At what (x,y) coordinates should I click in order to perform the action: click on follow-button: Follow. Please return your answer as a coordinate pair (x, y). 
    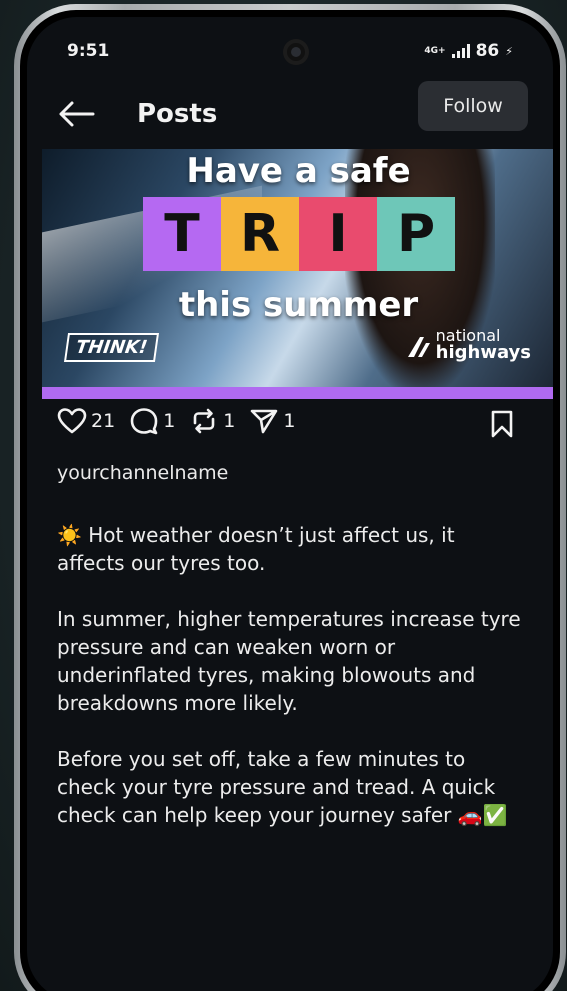
    Looking at the image, I should click on (473, 106).